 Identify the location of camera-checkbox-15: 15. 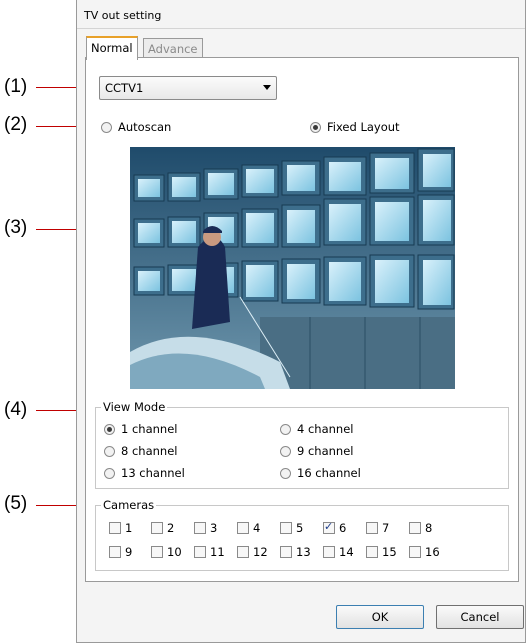
(381, 552).